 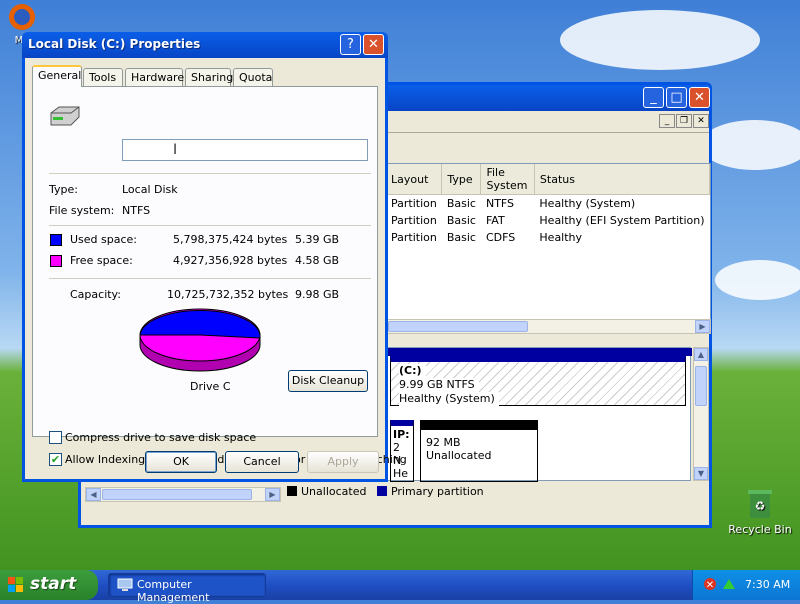 What do you see at coordinates (230, 260) in the screenshot?
I see `free-space-bytes: 4,927,356,928 bytes` at bounding box center [230, 260].